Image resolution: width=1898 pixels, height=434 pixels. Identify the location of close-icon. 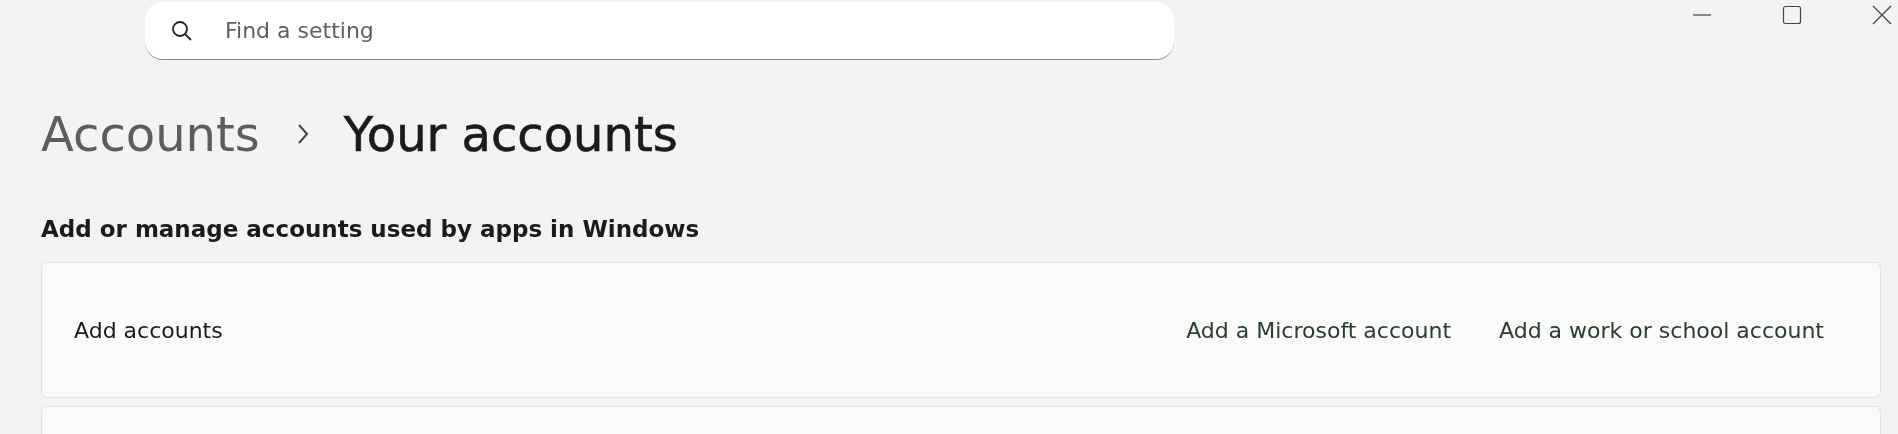
(1882, 15).